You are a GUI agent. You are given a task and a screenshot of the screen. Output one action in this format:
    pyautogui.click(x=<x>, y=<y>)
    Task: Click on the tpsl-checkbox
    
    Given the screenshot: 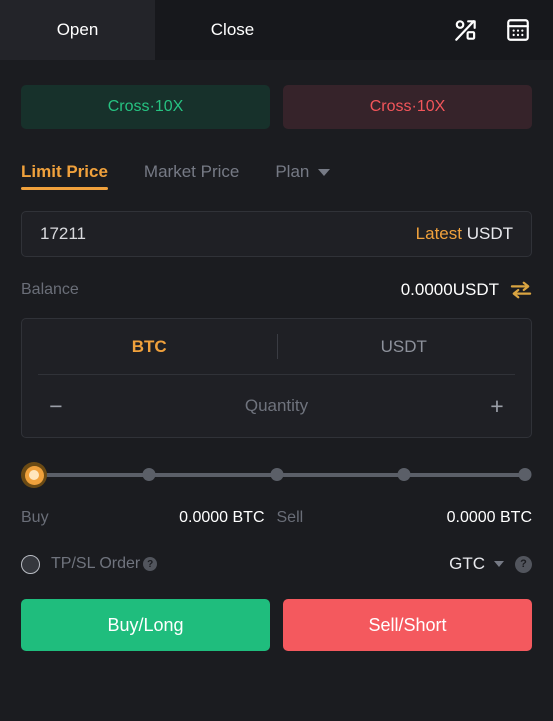 What is the action you would take?
    pyautogui.click(x=30, y=564)
    